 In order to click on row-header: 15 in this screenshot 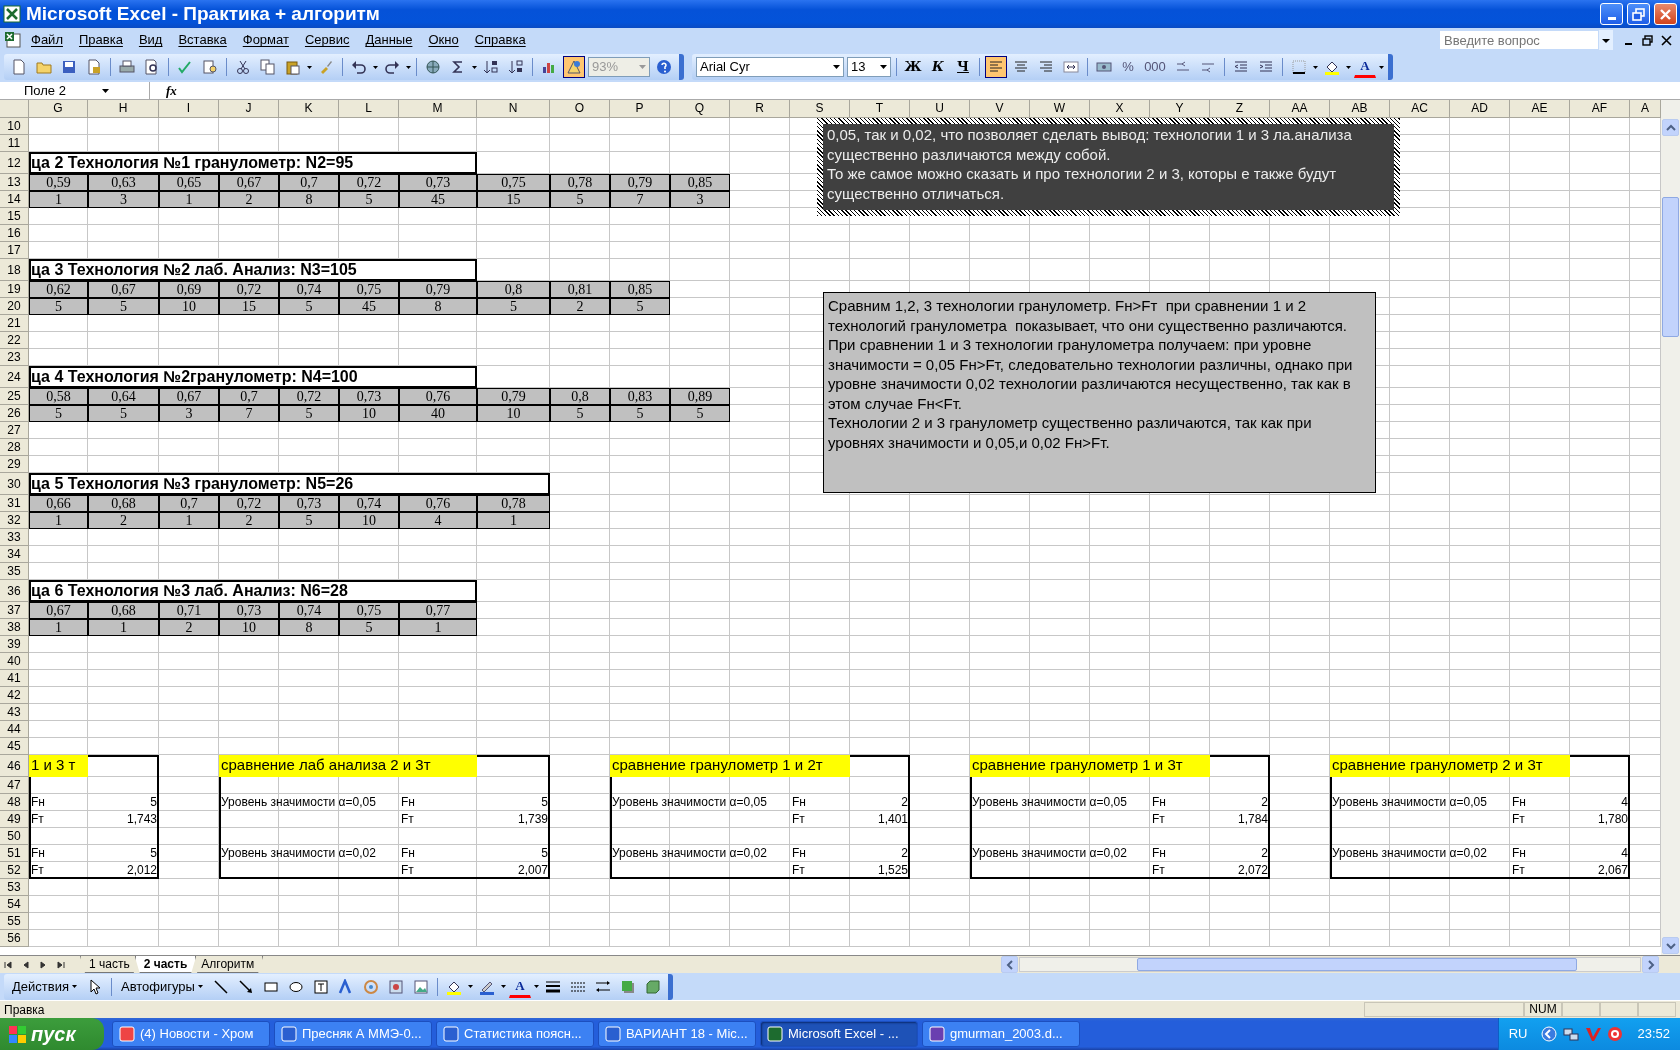, I will do `click(14, 216)`.